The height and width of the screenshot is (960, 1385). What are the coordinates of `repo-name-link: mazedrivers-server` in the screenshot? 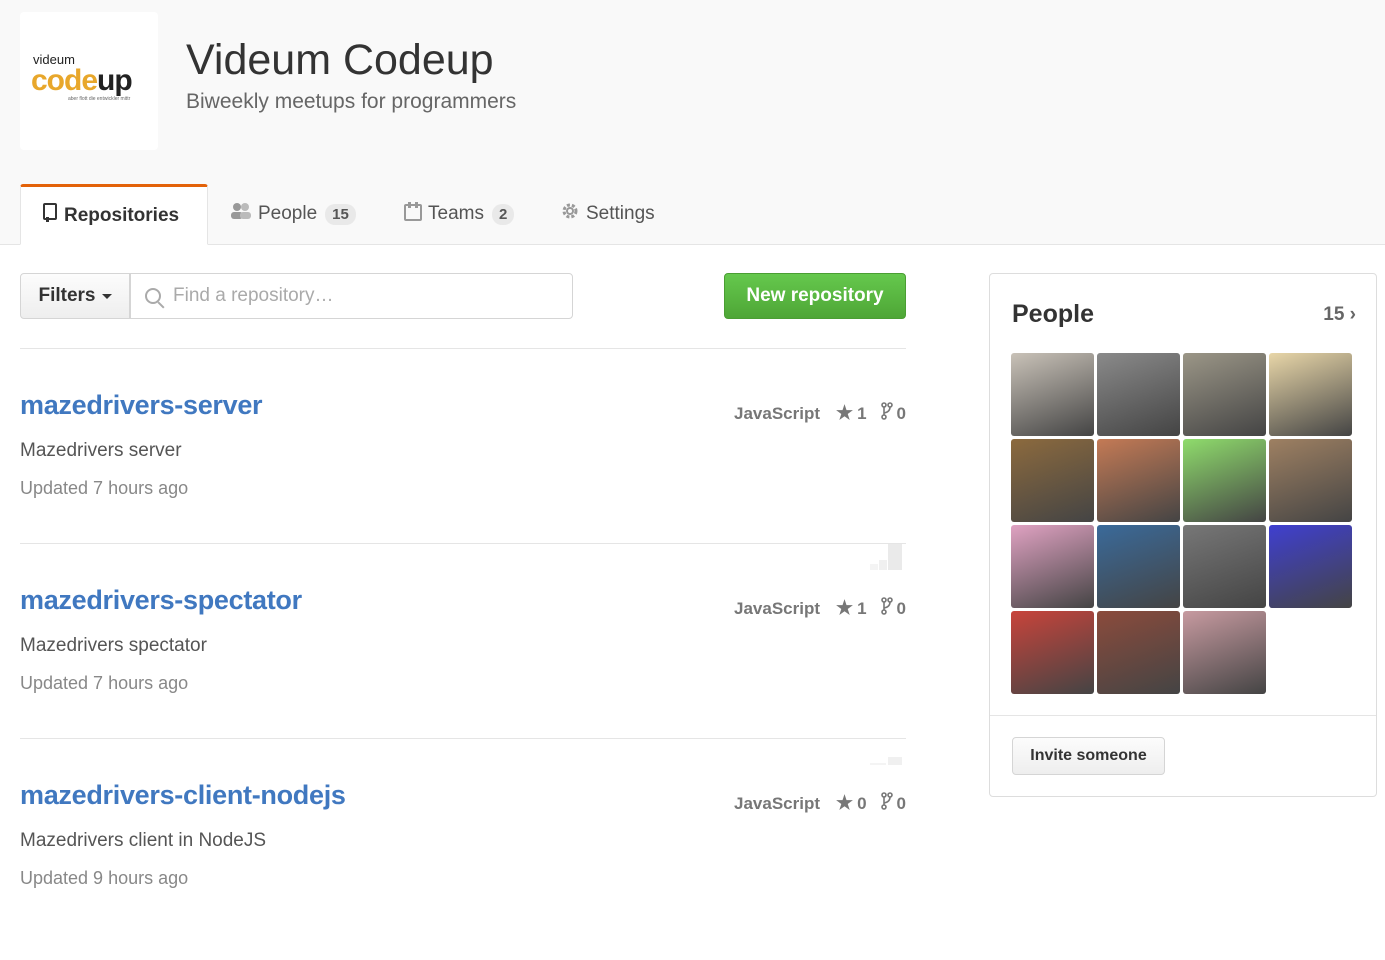 It's located at (141, 405).